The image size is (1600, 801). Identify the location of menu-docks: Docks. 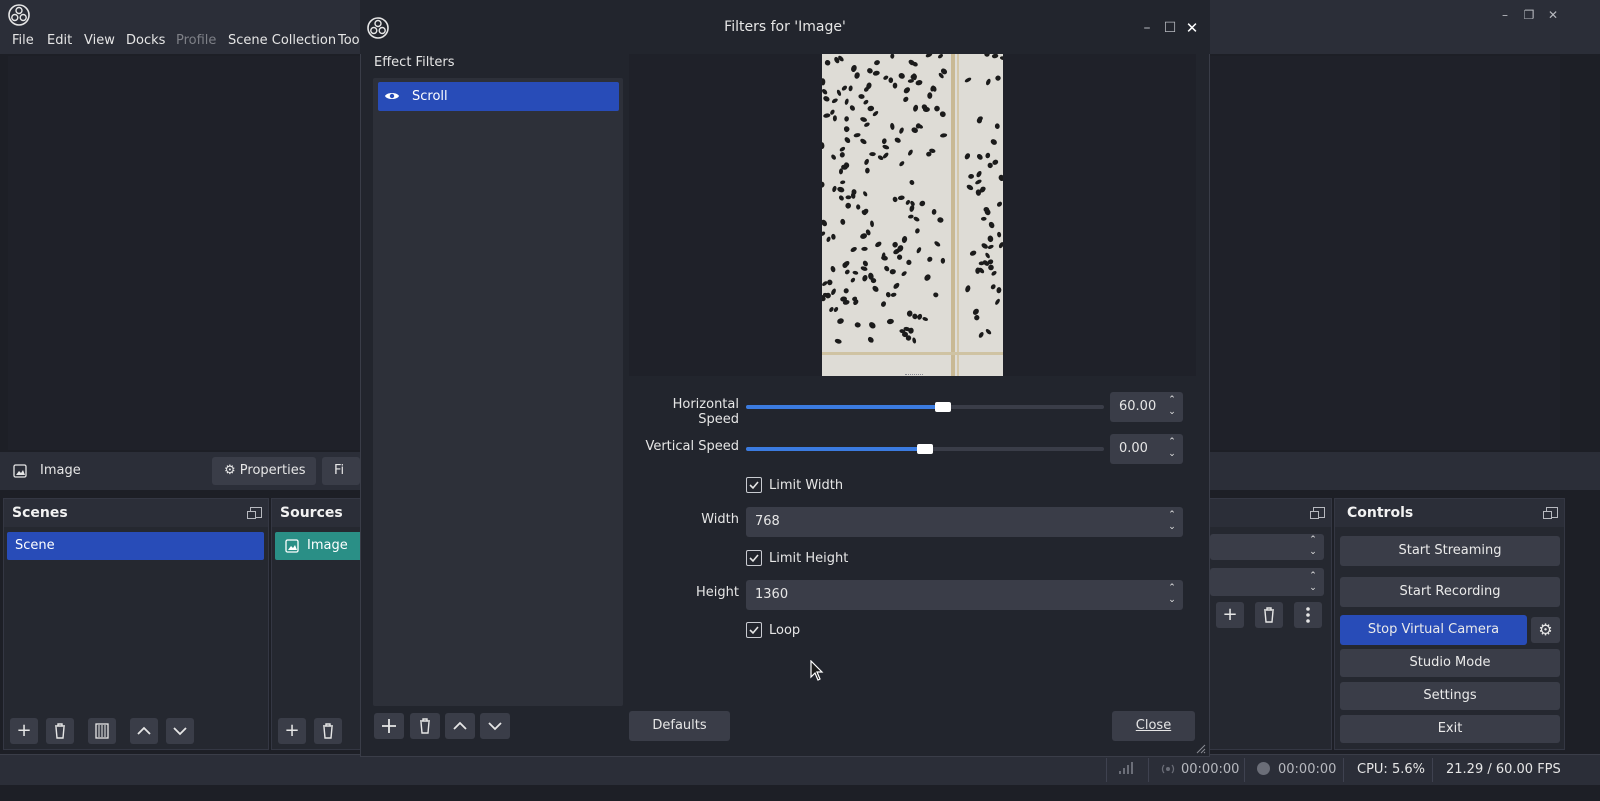
(145, 40).